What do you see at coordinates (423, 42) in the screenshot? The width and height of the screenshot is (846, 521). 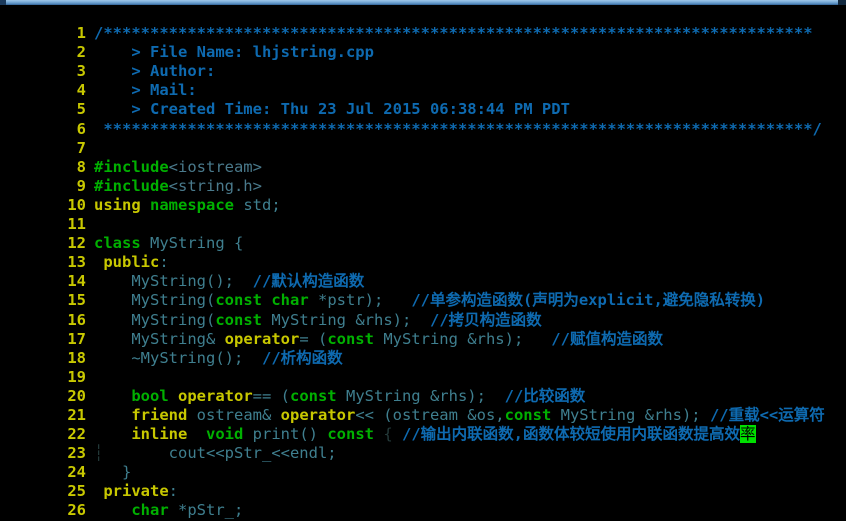 I see `editor-line: 2 > File Name: lhjstring.cpp` at bounding box center [423, 42].